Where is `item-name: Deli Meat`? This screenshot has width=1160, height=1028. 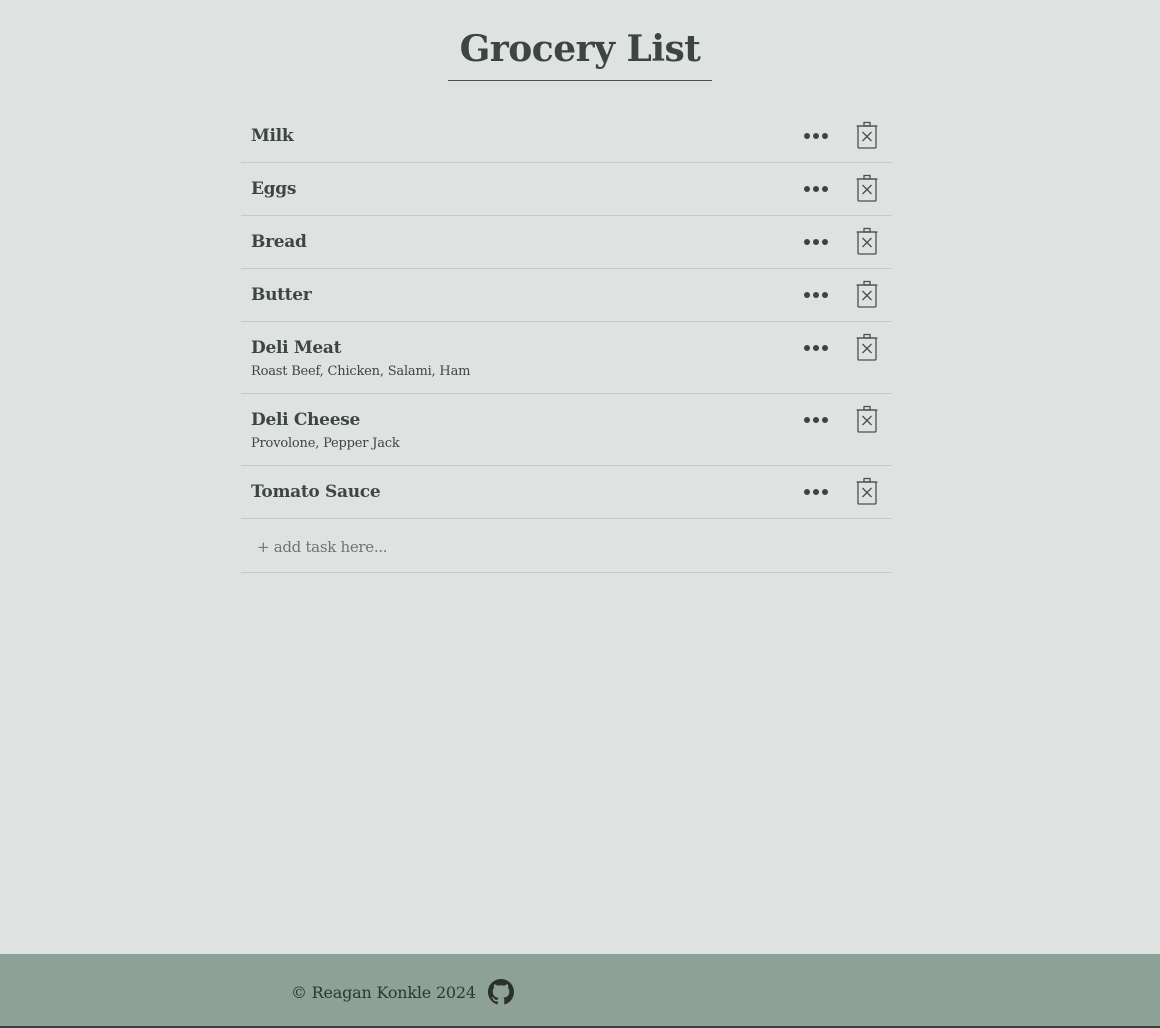
item-name: Deli Meat is located at coordinates (296, 348).